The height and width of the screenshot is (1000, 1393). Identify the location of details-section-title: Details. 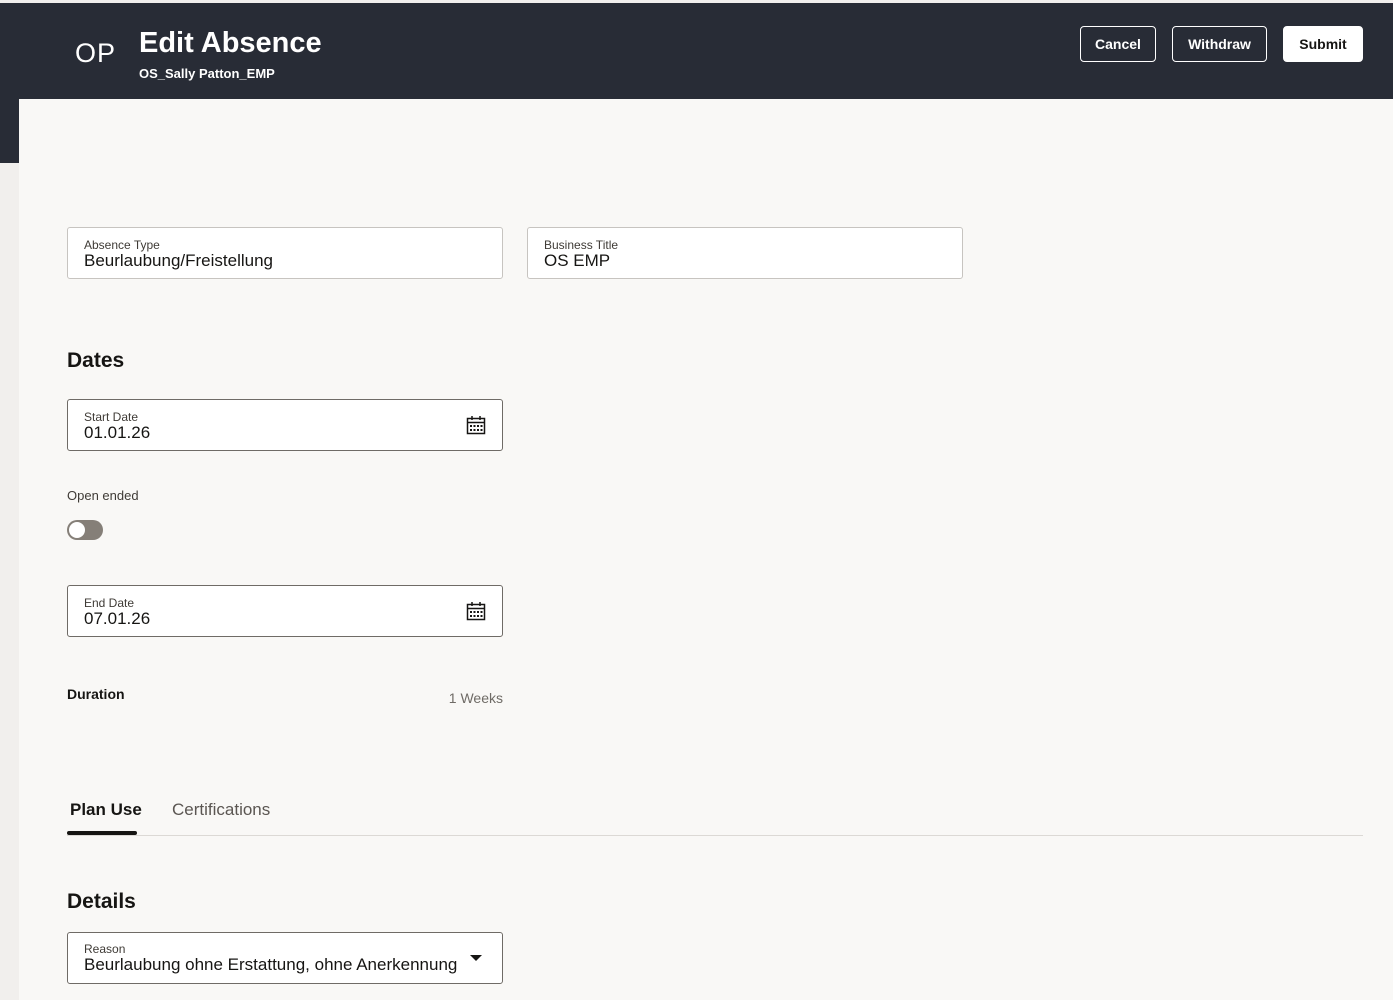
(101, 901).